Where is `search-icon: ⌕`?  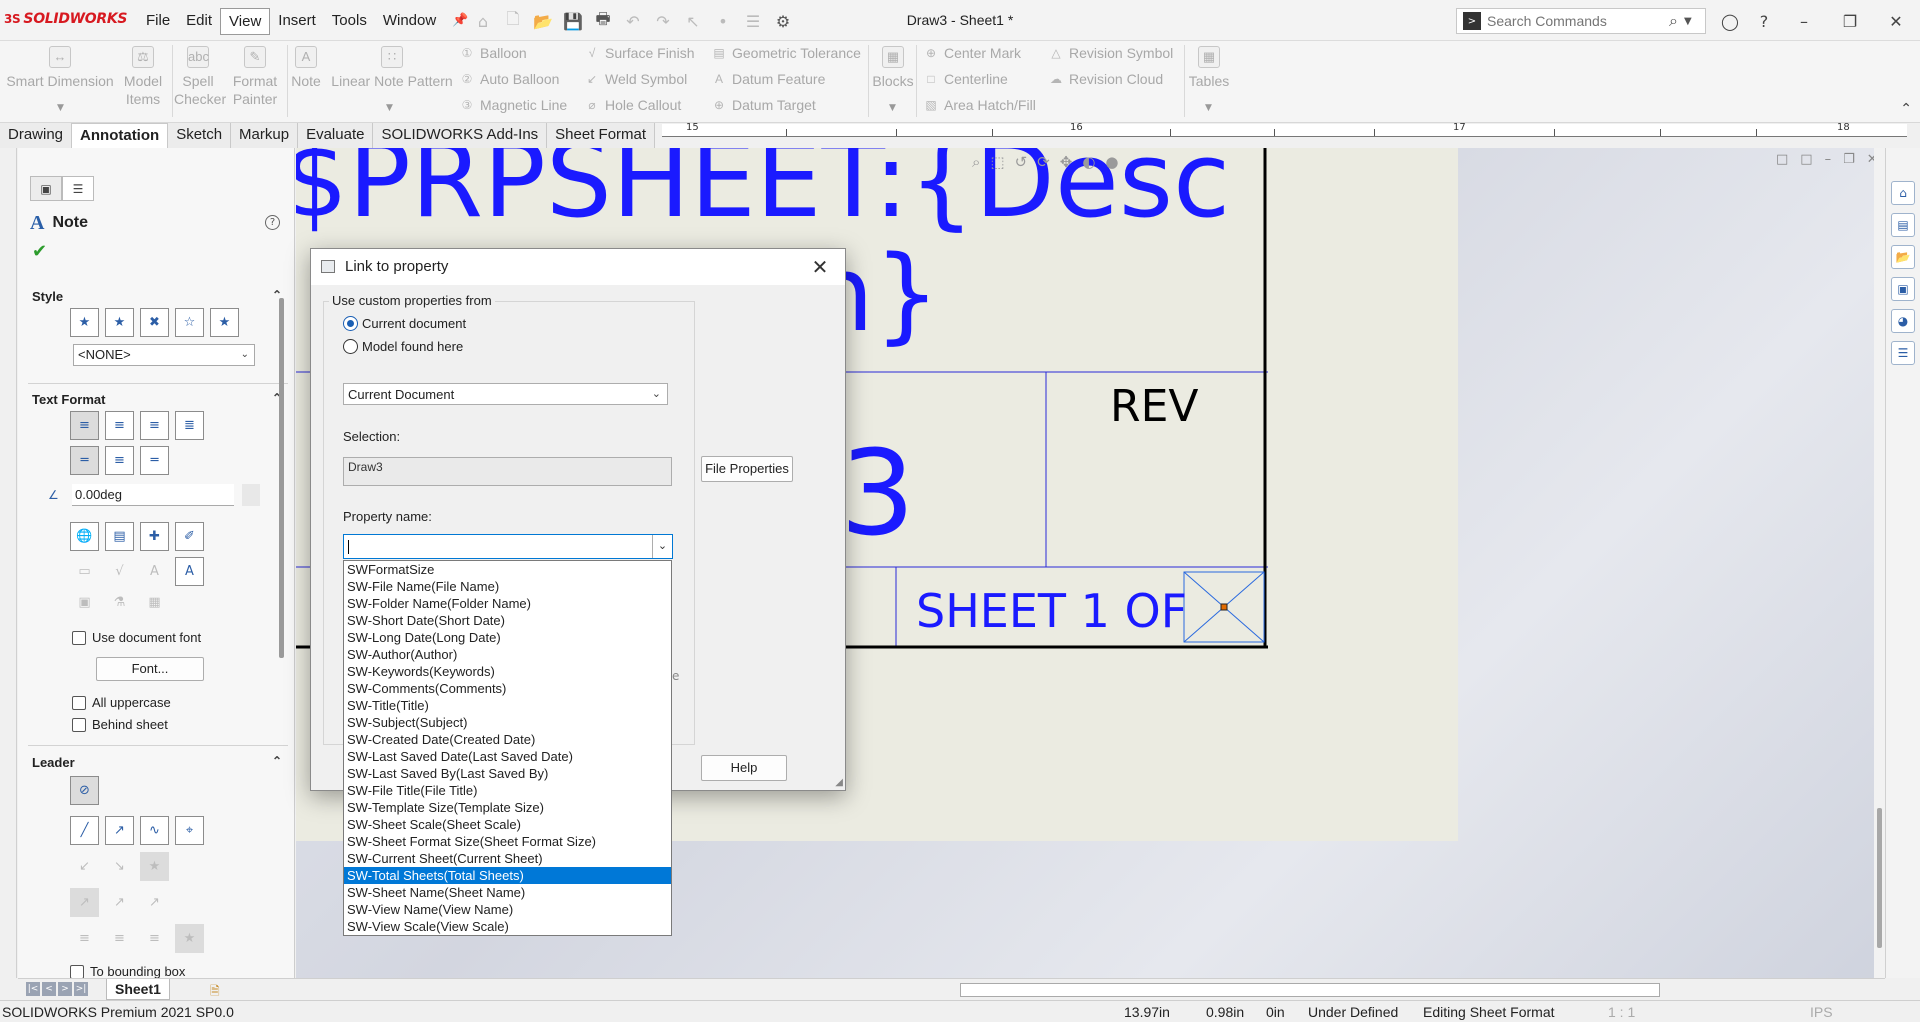 search-icon: ⌕ is located at coordinates (1673, 21).